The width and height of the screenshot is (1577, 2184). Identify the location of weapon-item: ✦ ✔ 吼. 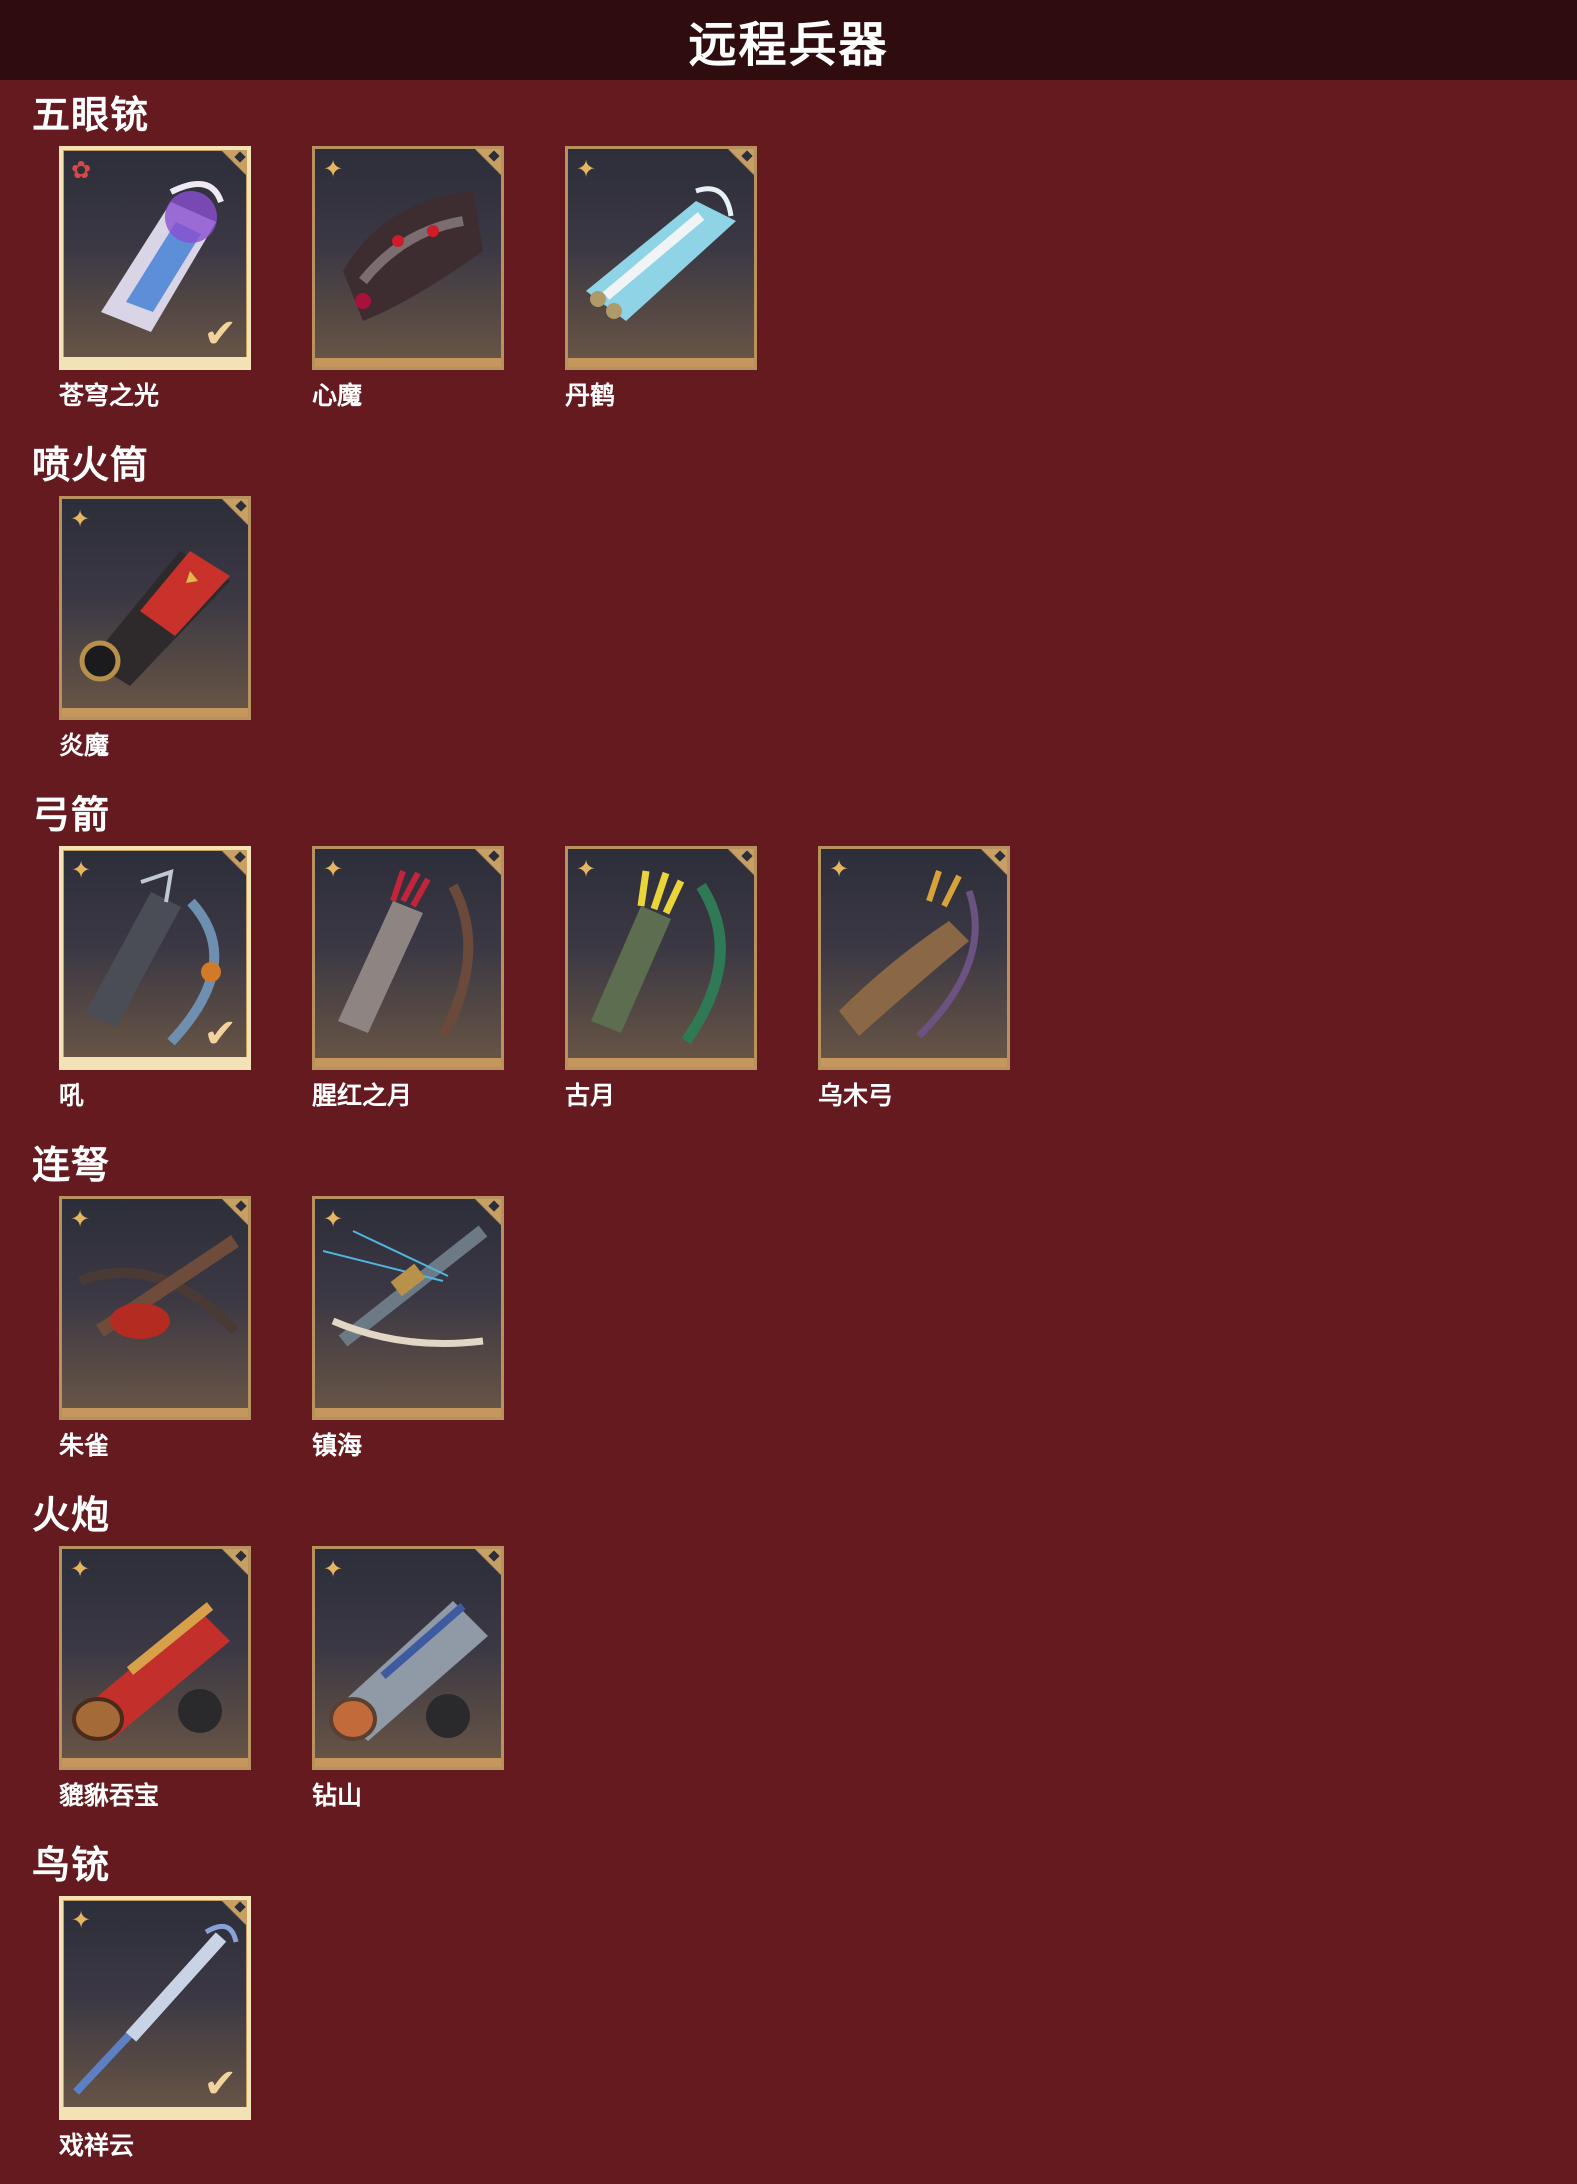
(185, 979).